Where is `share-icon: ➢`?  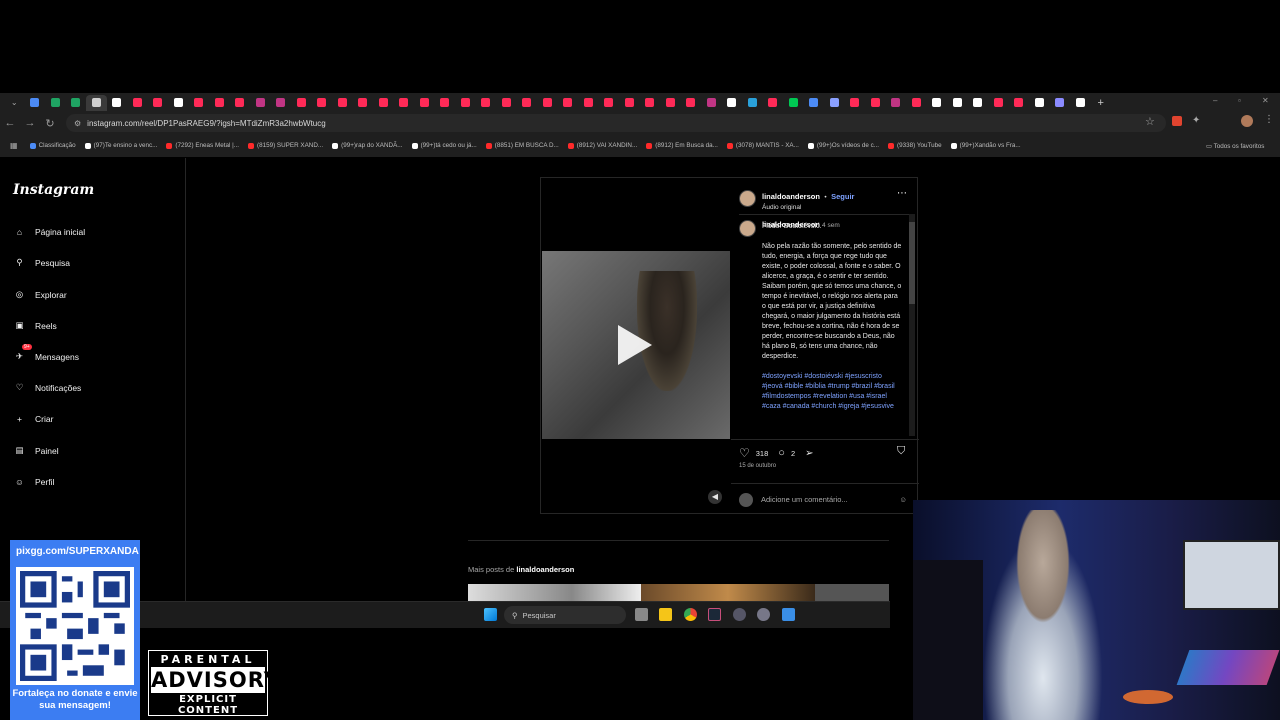 share-icon: ➢ is located at coordinates (809, 453).